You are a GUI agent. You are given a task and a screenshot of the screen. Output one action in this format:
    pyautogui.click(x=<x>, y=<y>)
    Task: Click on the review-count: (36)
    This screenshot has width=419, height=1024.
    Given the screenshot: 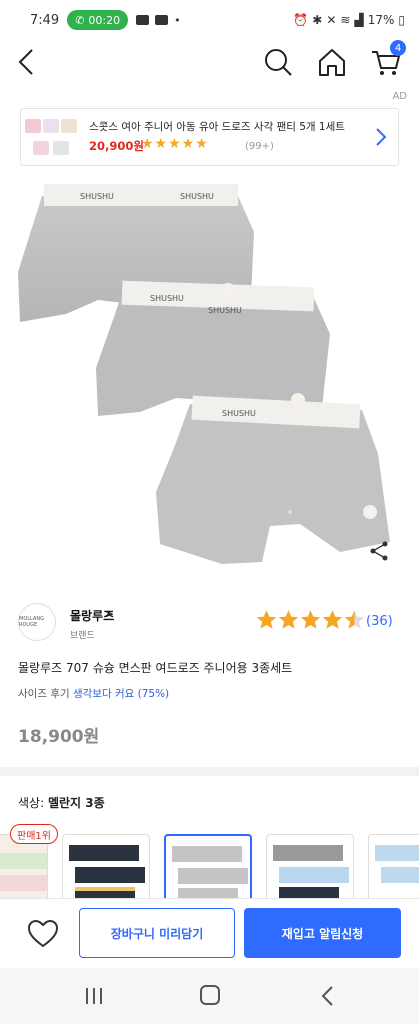 What is the action you would take?
    pyautogui.click(x=379, y=621)
    